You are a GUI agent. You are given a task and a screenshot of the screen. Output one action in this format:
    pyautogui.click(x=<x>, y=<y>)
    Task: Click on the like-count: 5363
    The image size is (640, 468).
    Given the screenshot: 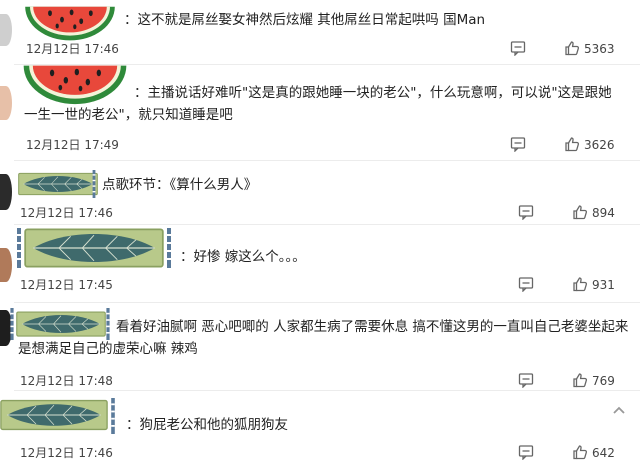 What is the action you would take?
    pyautogui.click(x=599, y=49)
    